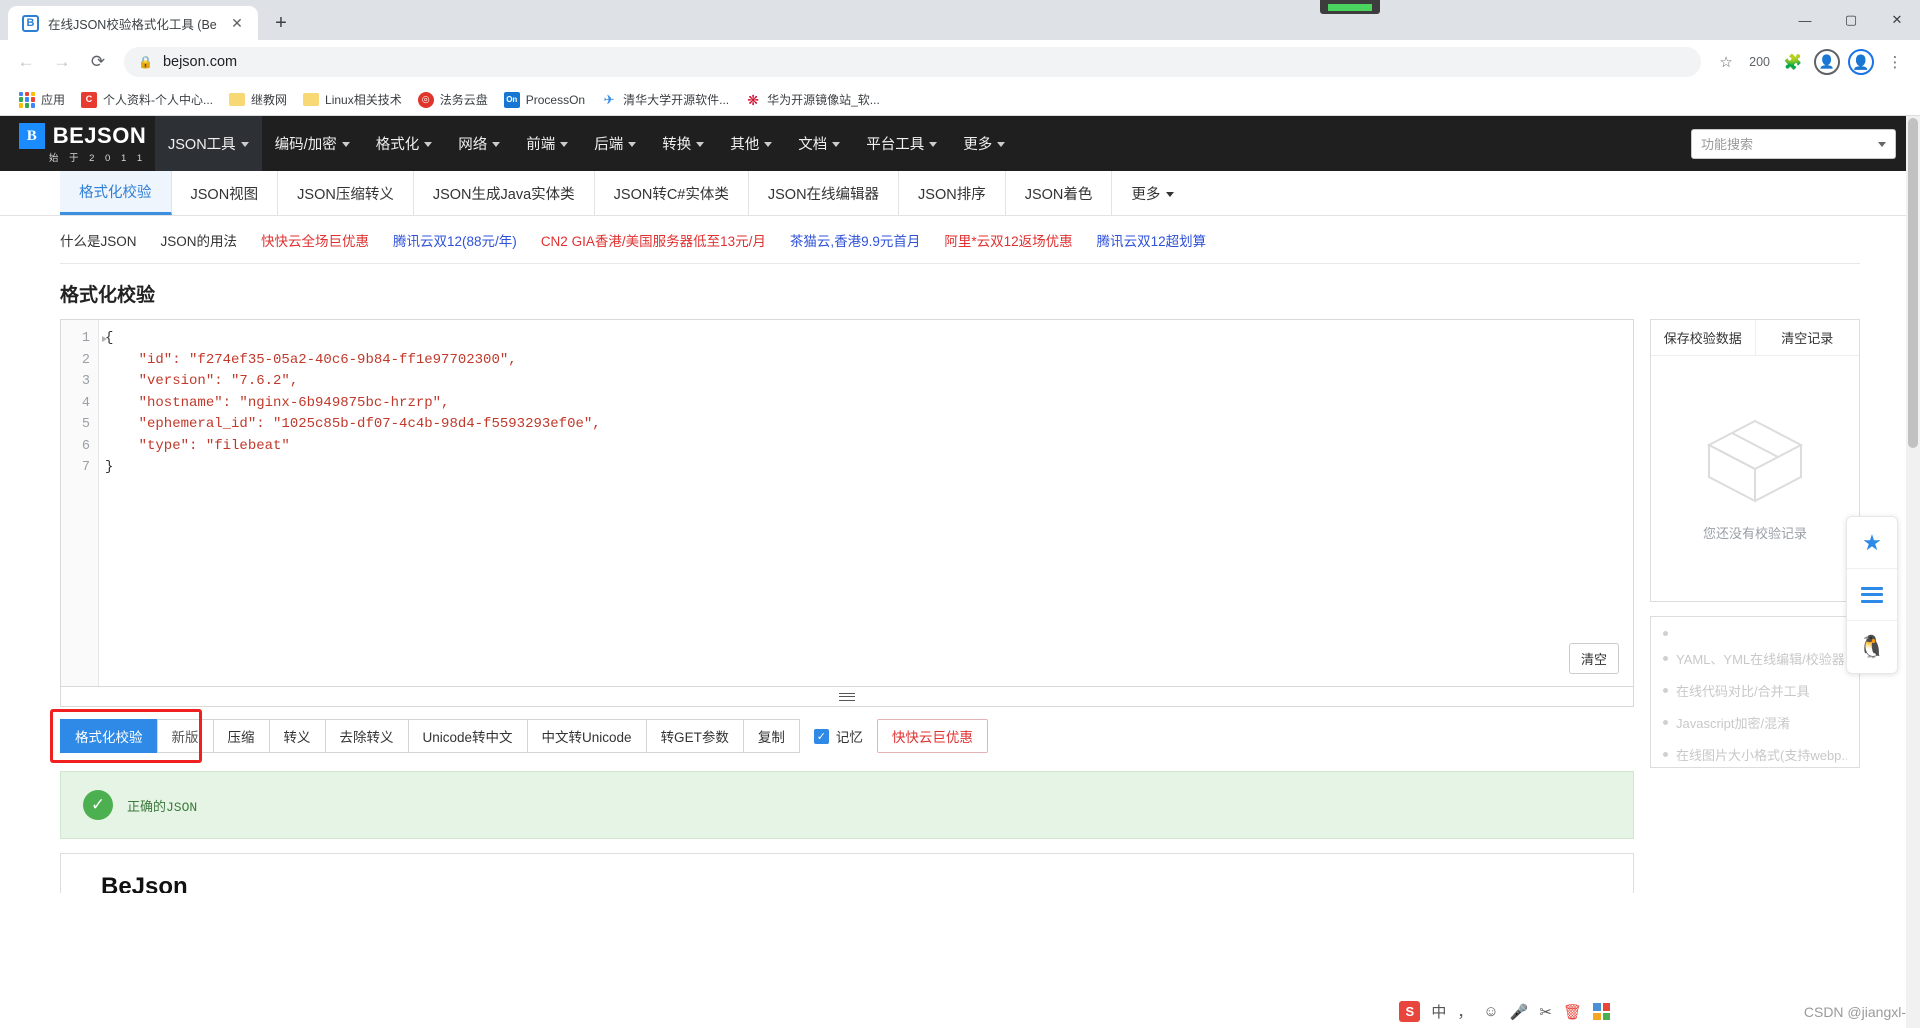 The image size is (1920, 1028). I want to click on tab-json-compress-escape: JSON压缩转义, so click(346, 193).